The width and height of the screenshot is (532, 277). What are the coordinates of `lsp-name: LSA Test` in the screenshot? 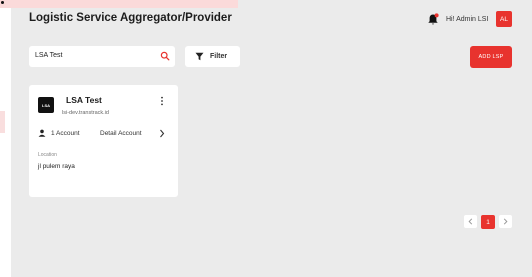 It's located at (84, 100).